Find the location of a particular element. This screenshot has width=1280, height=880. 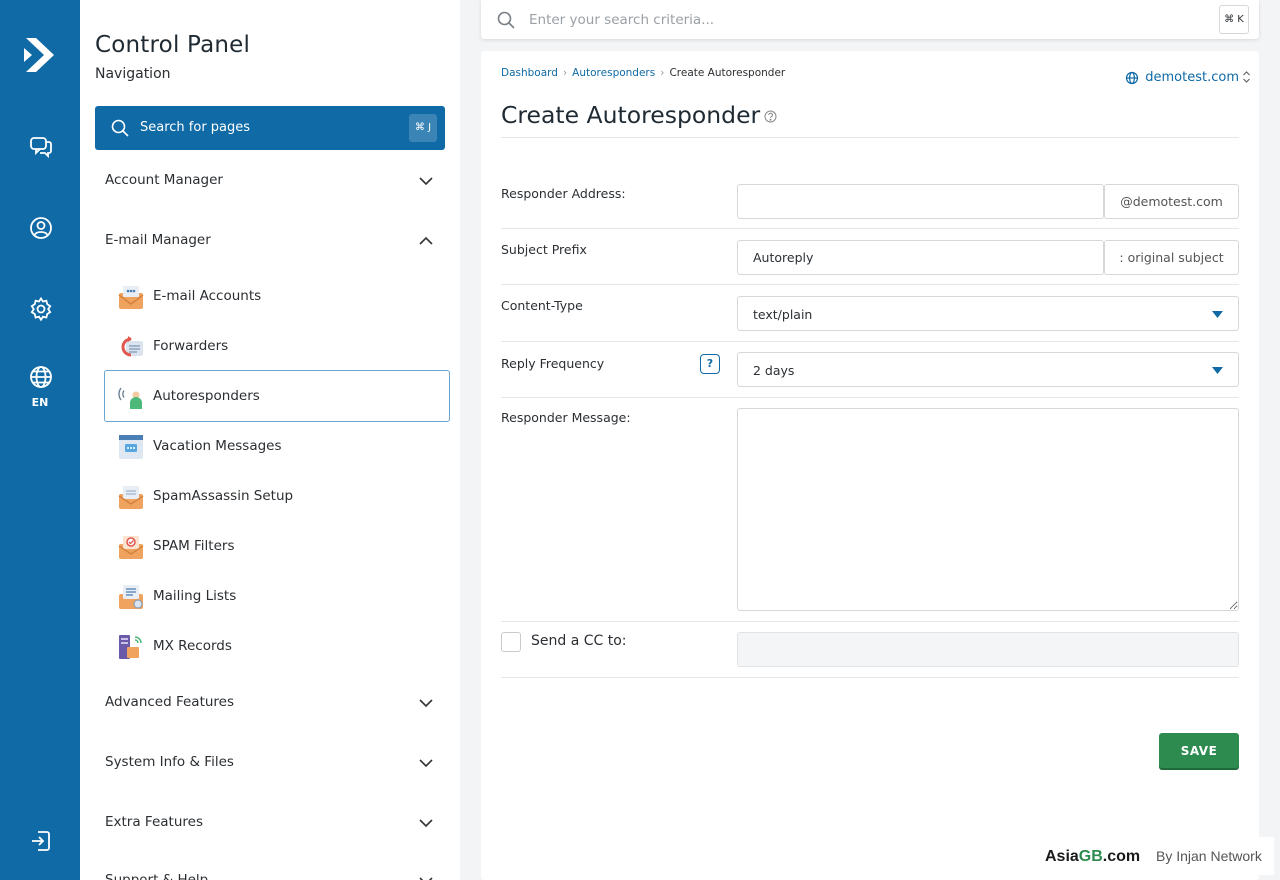

globe-icon is located at coordinates (1132, 78).